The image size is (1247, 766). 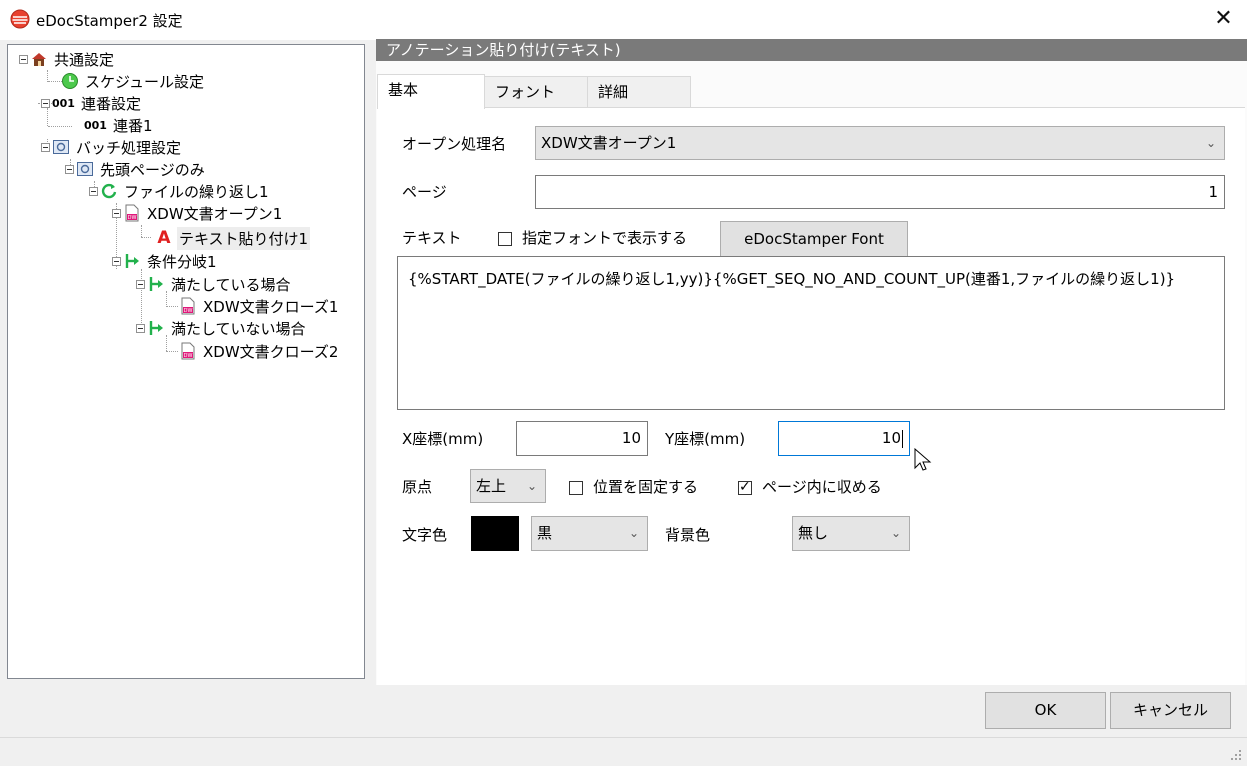 I want to click on origin-select: 左上 ⌄, so click(x=508, y=486).